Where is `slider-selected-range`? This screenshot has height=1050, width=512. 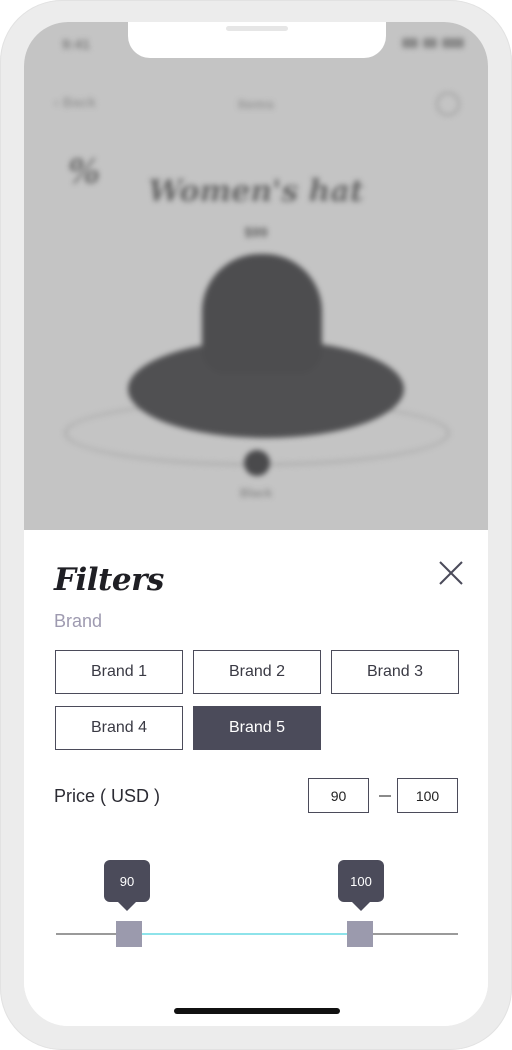 slider-selected-range is located at coordinates (245, 934).